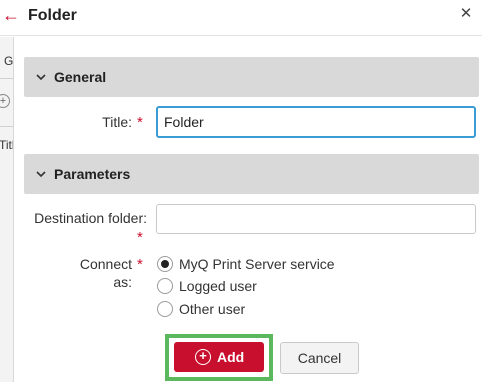 Image resolution: width=482 pixels, height=382 pixels. I want to click on plus-circle-icon: +, so click(203, 357).